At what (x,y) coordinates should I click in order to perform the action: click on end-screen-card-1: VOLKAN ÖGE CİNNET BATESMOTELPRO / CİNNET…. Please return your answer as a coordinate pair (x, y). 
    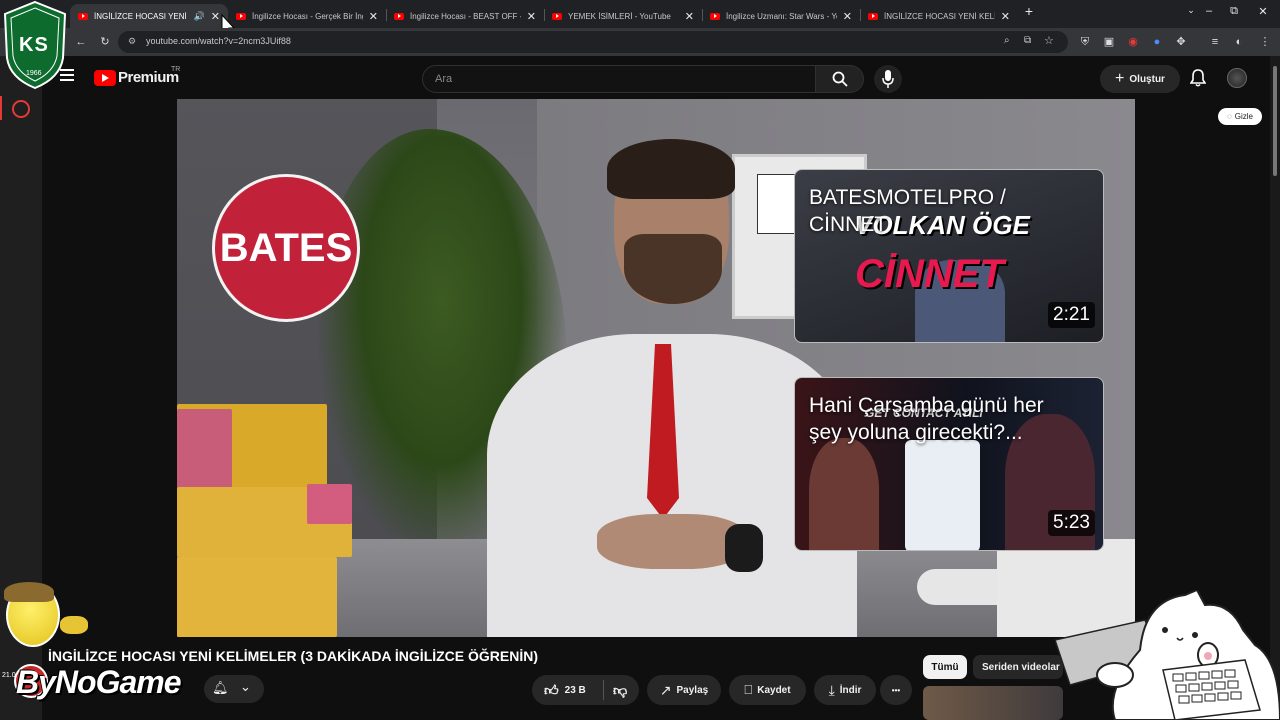
    Looking at the image, I should click on (949, 256).